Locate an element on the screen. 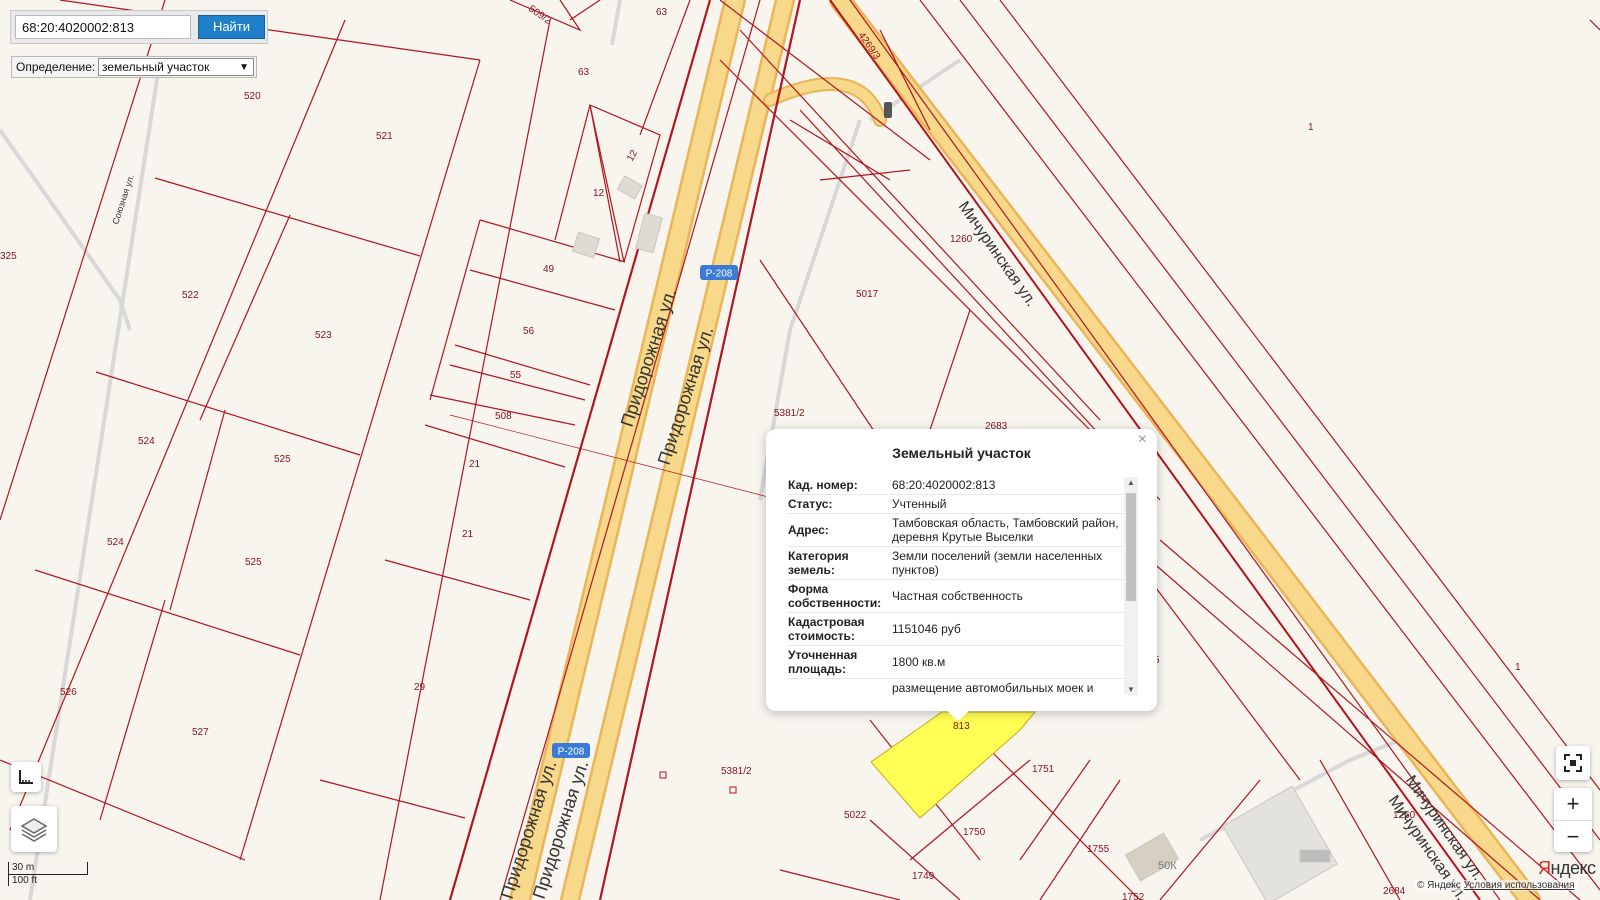  definition-select-value: земельный участок is located at coordinates (156, 67).